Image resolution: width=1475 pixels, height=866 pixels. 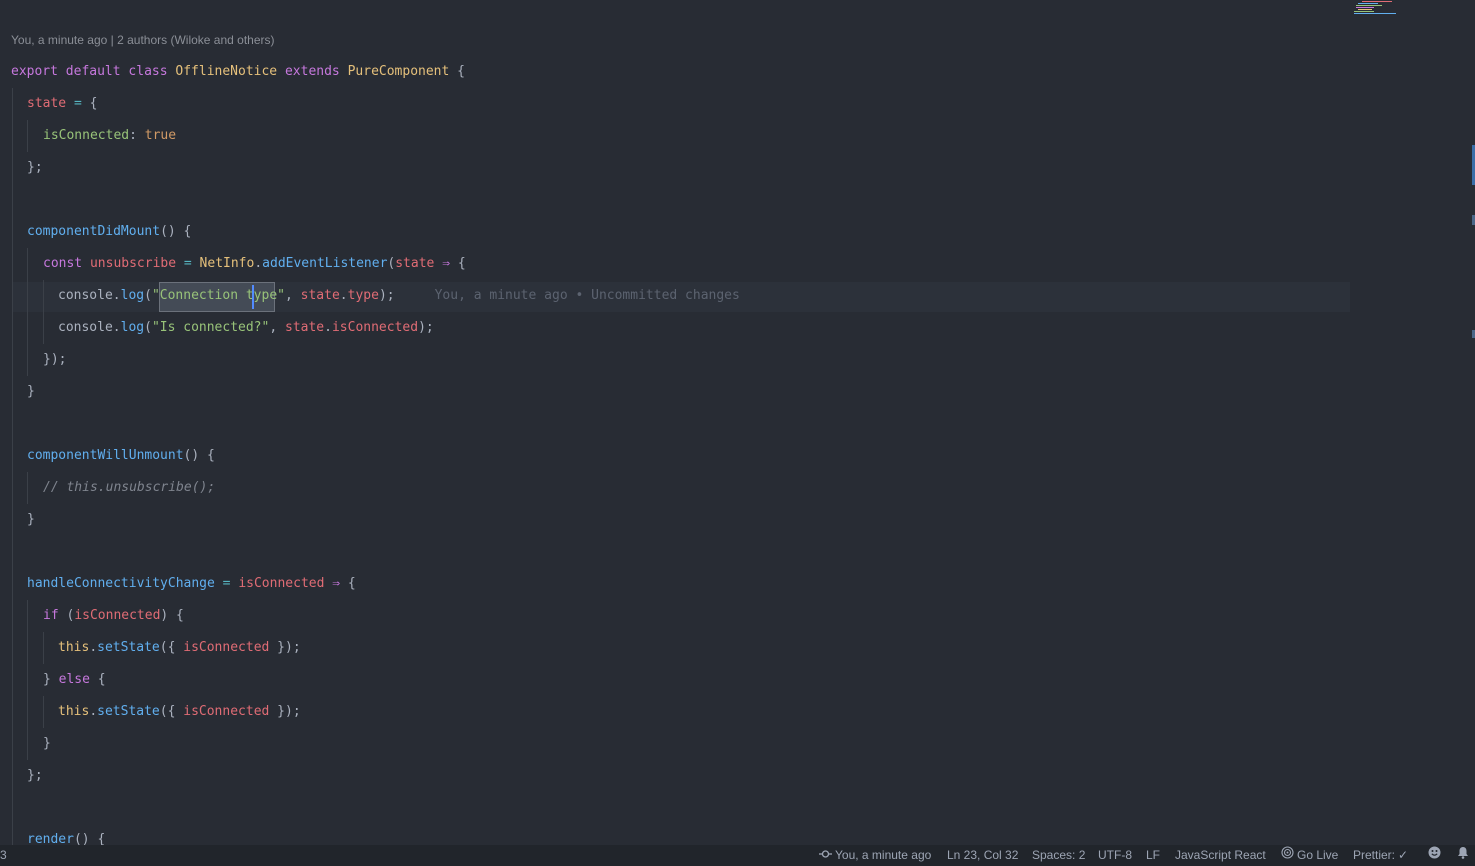 I want to click on prettier-label: Prettier:, so click(x=1374, y=855).